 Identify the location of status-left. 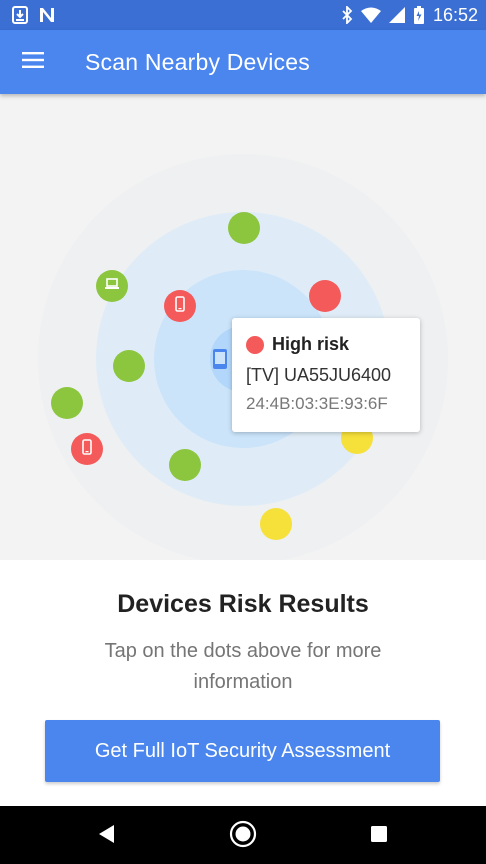
(34, 15).